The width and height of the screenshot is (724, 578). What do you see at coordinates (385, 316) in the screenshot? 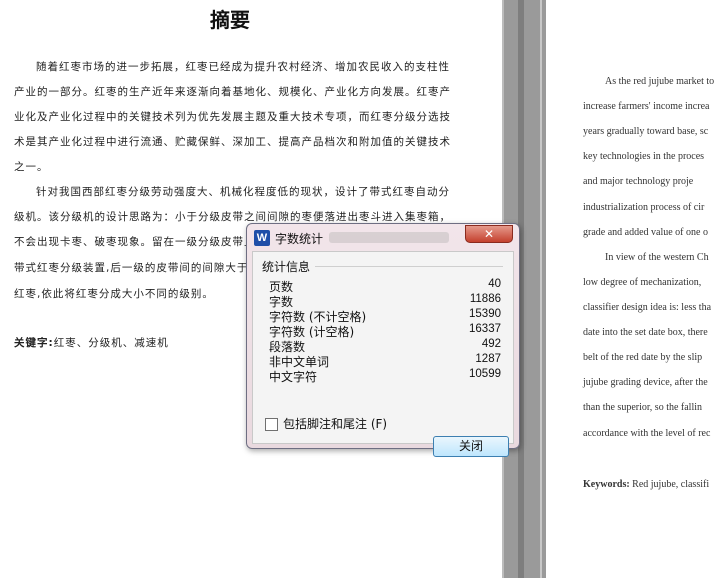
I see `stat-row: 字符数 (不计空格) 15390` at bounding box center [385, 316].